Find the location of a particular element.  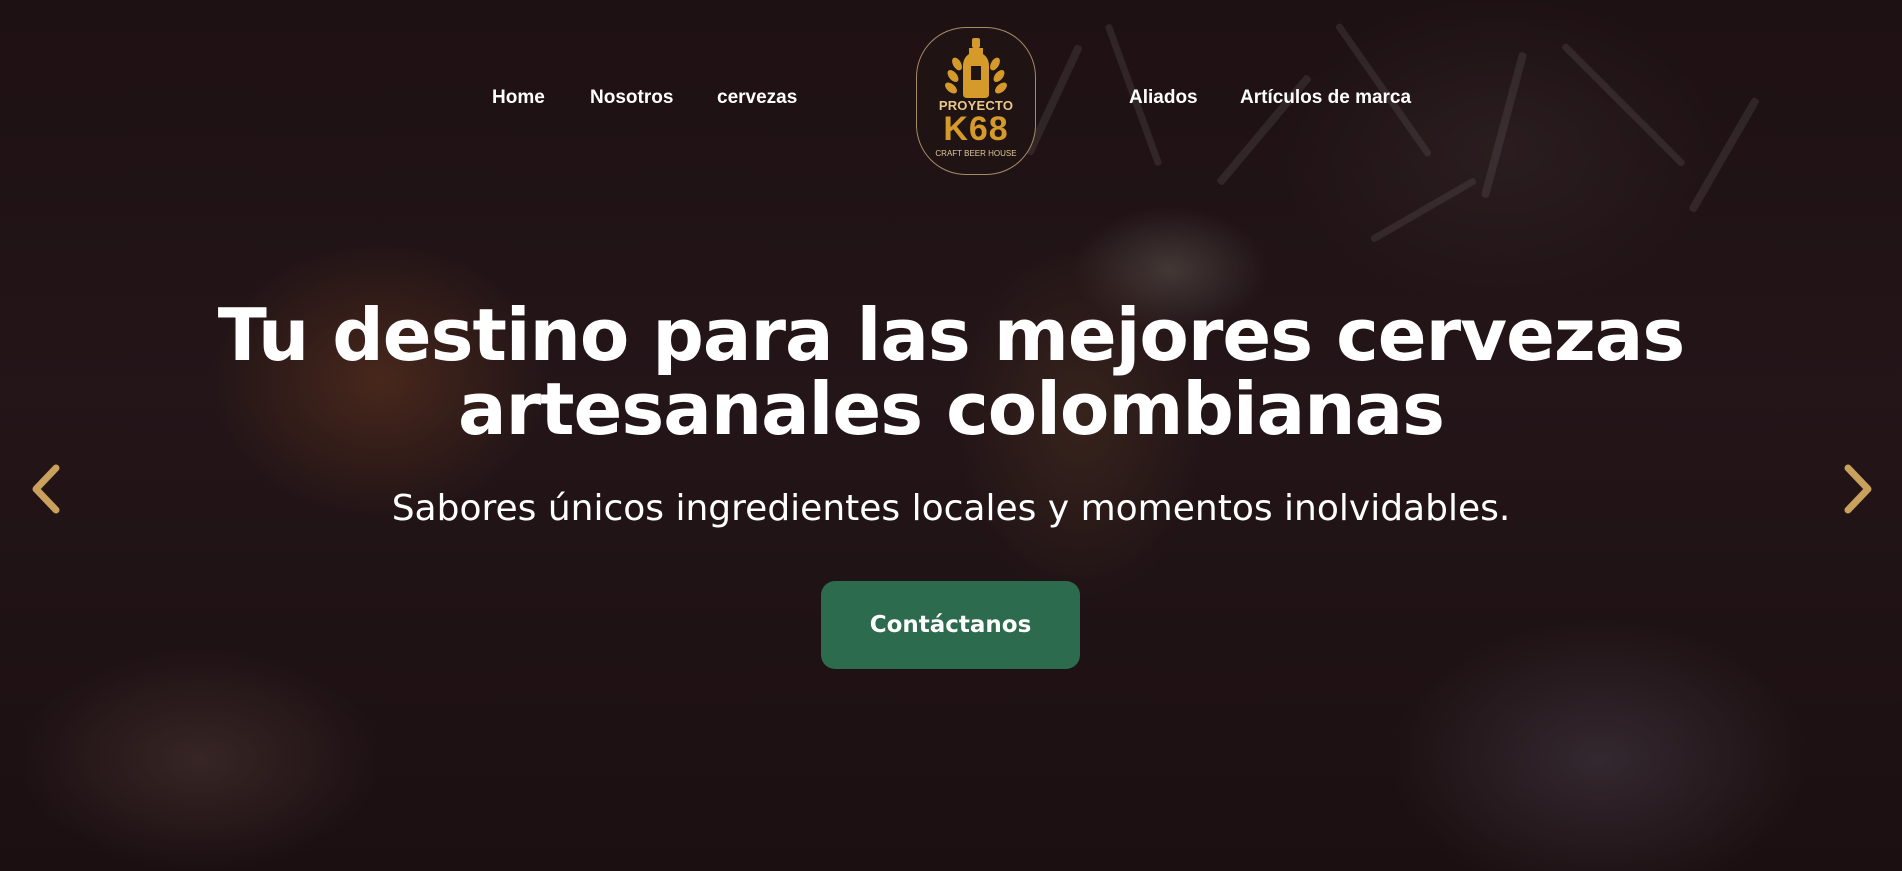

logo-text-tagline: CRAFT BEER HOUSE is located at coordinates (976, 153).